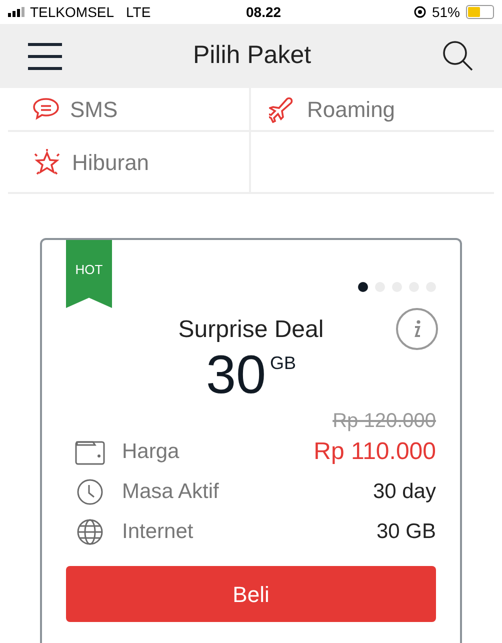  What do you see at coordinates (75, 109) in the screenshot?
I see `category-item: SMS` at bounding box center [75, 109].